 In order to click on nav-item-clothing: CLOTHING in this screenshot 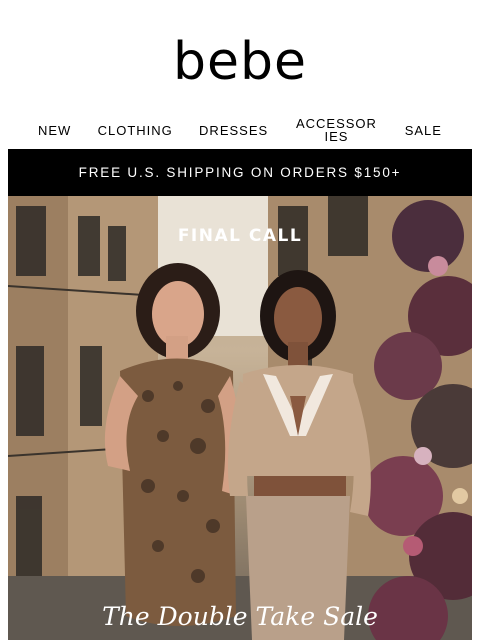, I will do `click(135, 130)`.